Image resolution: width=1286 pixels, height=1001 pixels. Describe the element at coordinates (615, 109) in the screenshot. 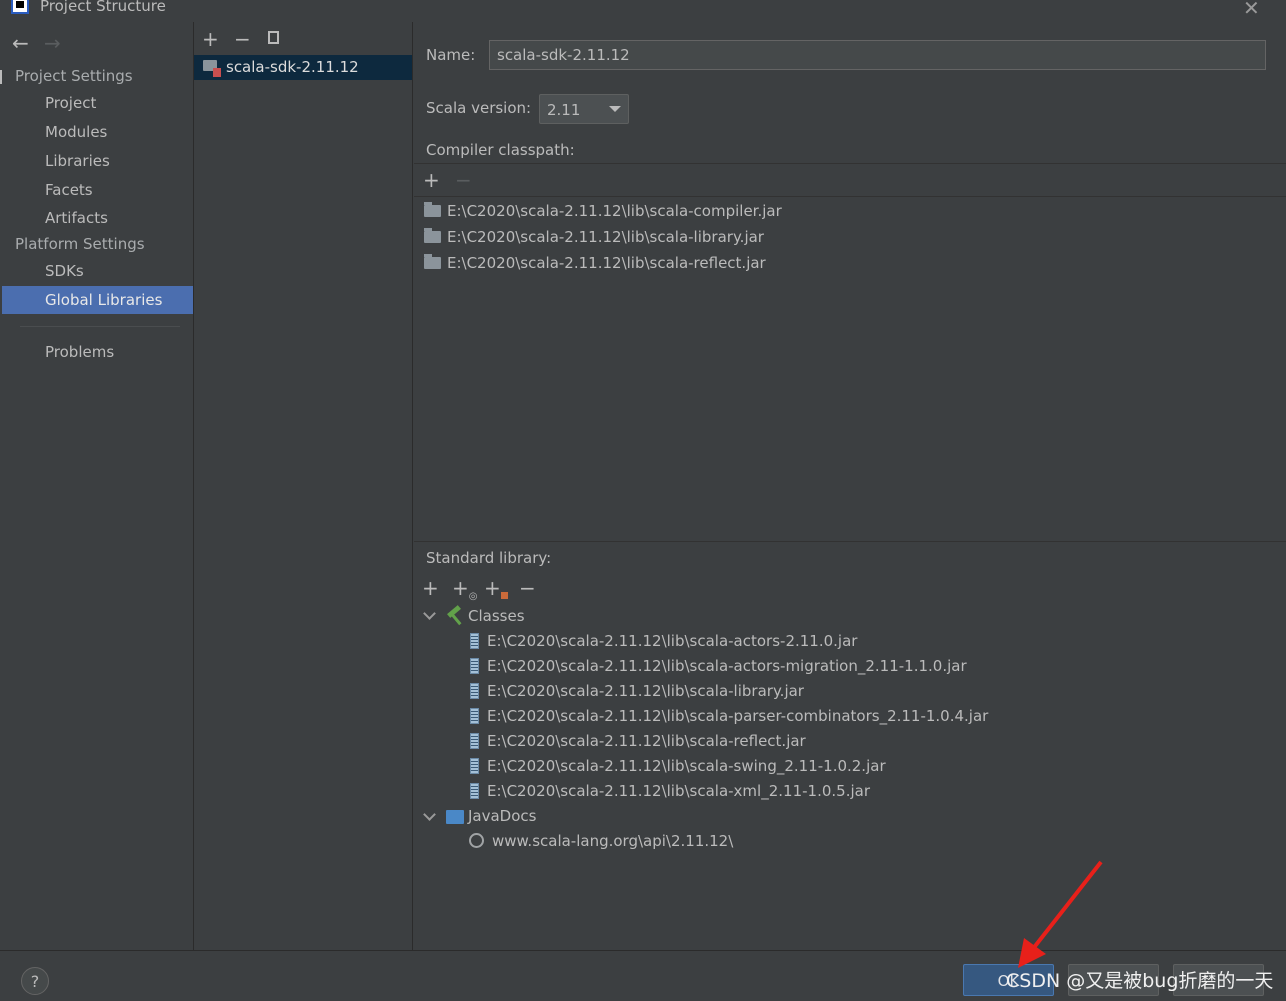

I see `chevron-down-icon` at that location.